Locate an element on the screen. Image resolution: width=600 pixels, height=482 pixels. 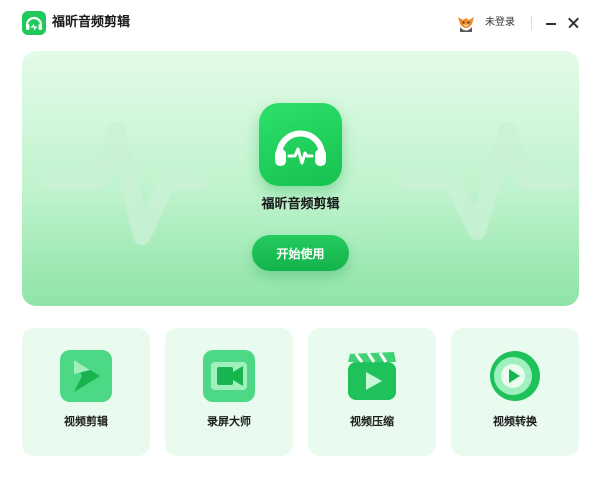
title-bar: 福昕音频剪辑 未登录 is located at coordinates (300, 23).